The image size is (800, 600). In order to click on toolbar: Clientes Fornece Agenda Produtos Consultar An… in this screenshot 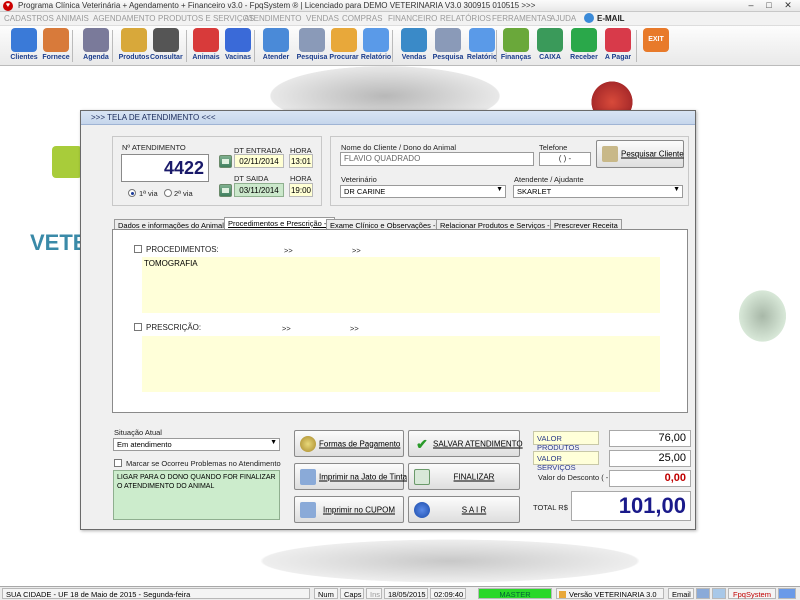, I will do `click(400, 46)`.